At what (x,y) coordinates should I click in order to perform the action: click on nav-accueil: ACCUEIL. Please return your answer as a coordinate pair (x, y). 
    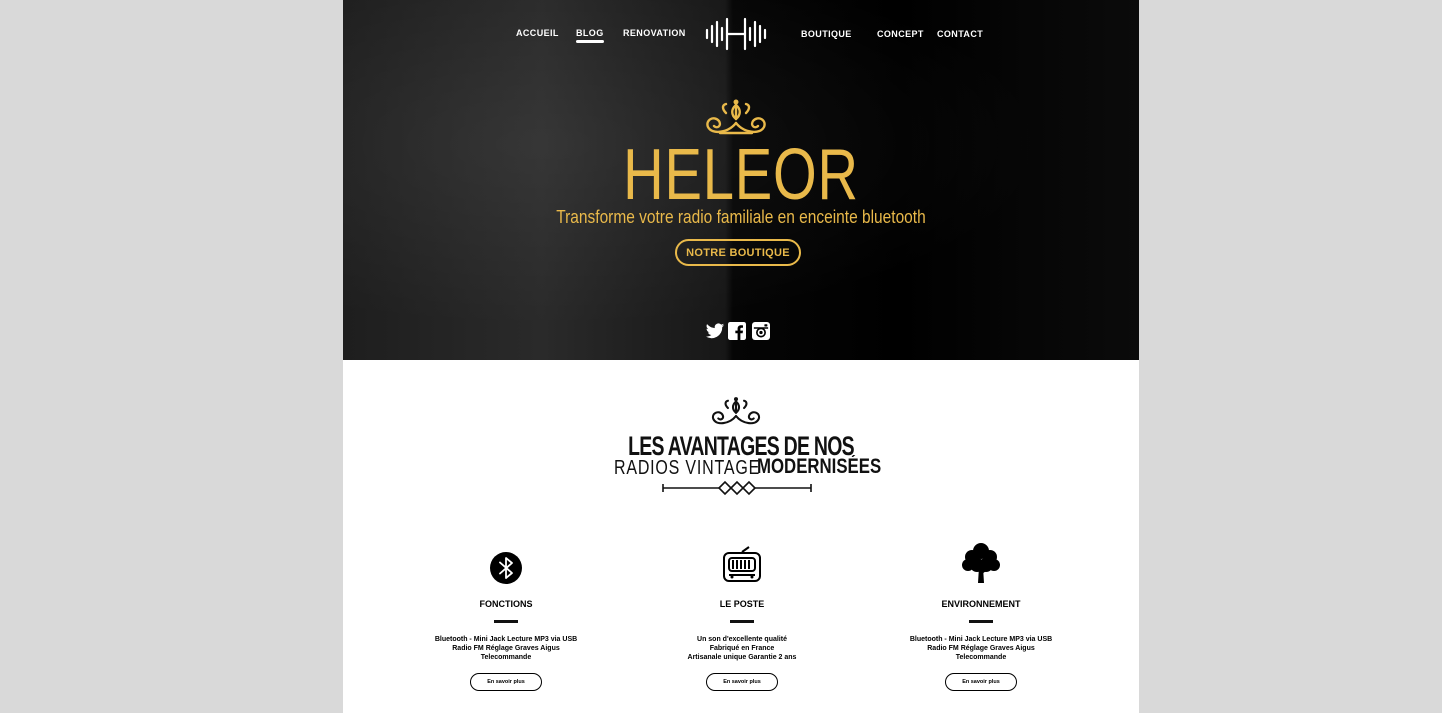
    Looking at the image, I should click on (537, 33).